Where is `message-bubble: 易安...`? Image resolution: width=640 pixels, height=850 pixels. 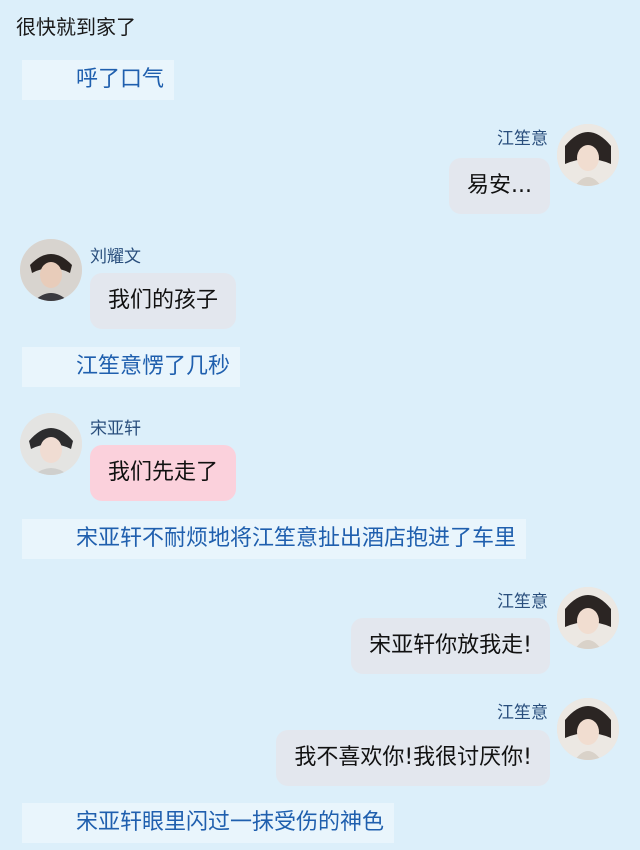 message-bubble: 易安... is located at coordinates (499, 186).